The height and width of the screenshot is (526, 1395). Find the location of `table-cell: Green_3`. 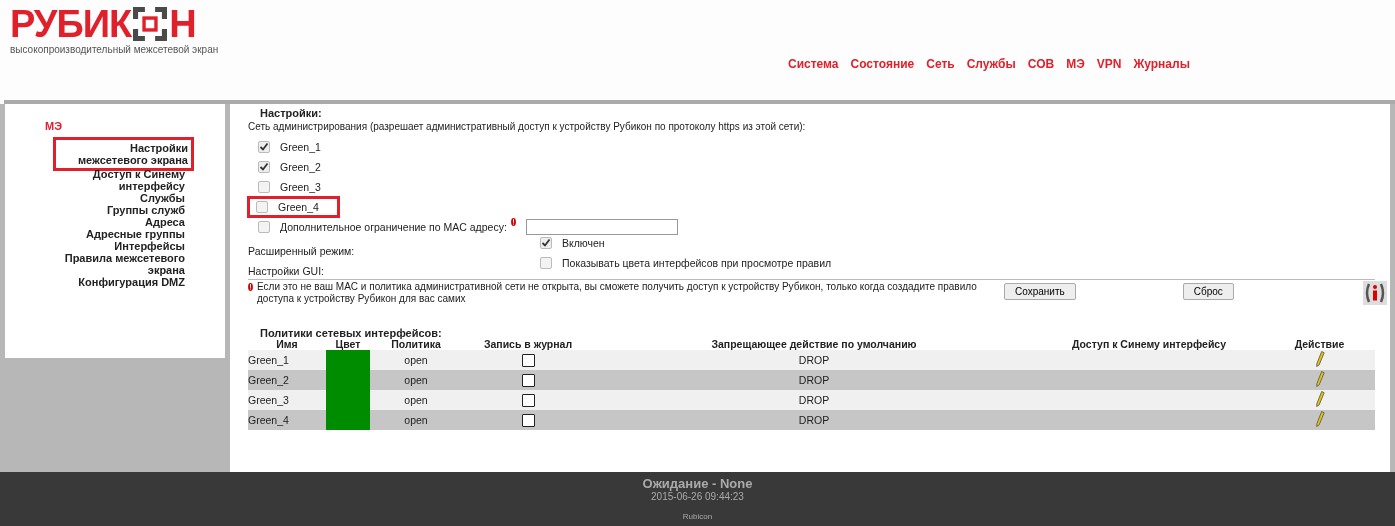

table-cell: Green_3 is located at coordinates (287, 400).